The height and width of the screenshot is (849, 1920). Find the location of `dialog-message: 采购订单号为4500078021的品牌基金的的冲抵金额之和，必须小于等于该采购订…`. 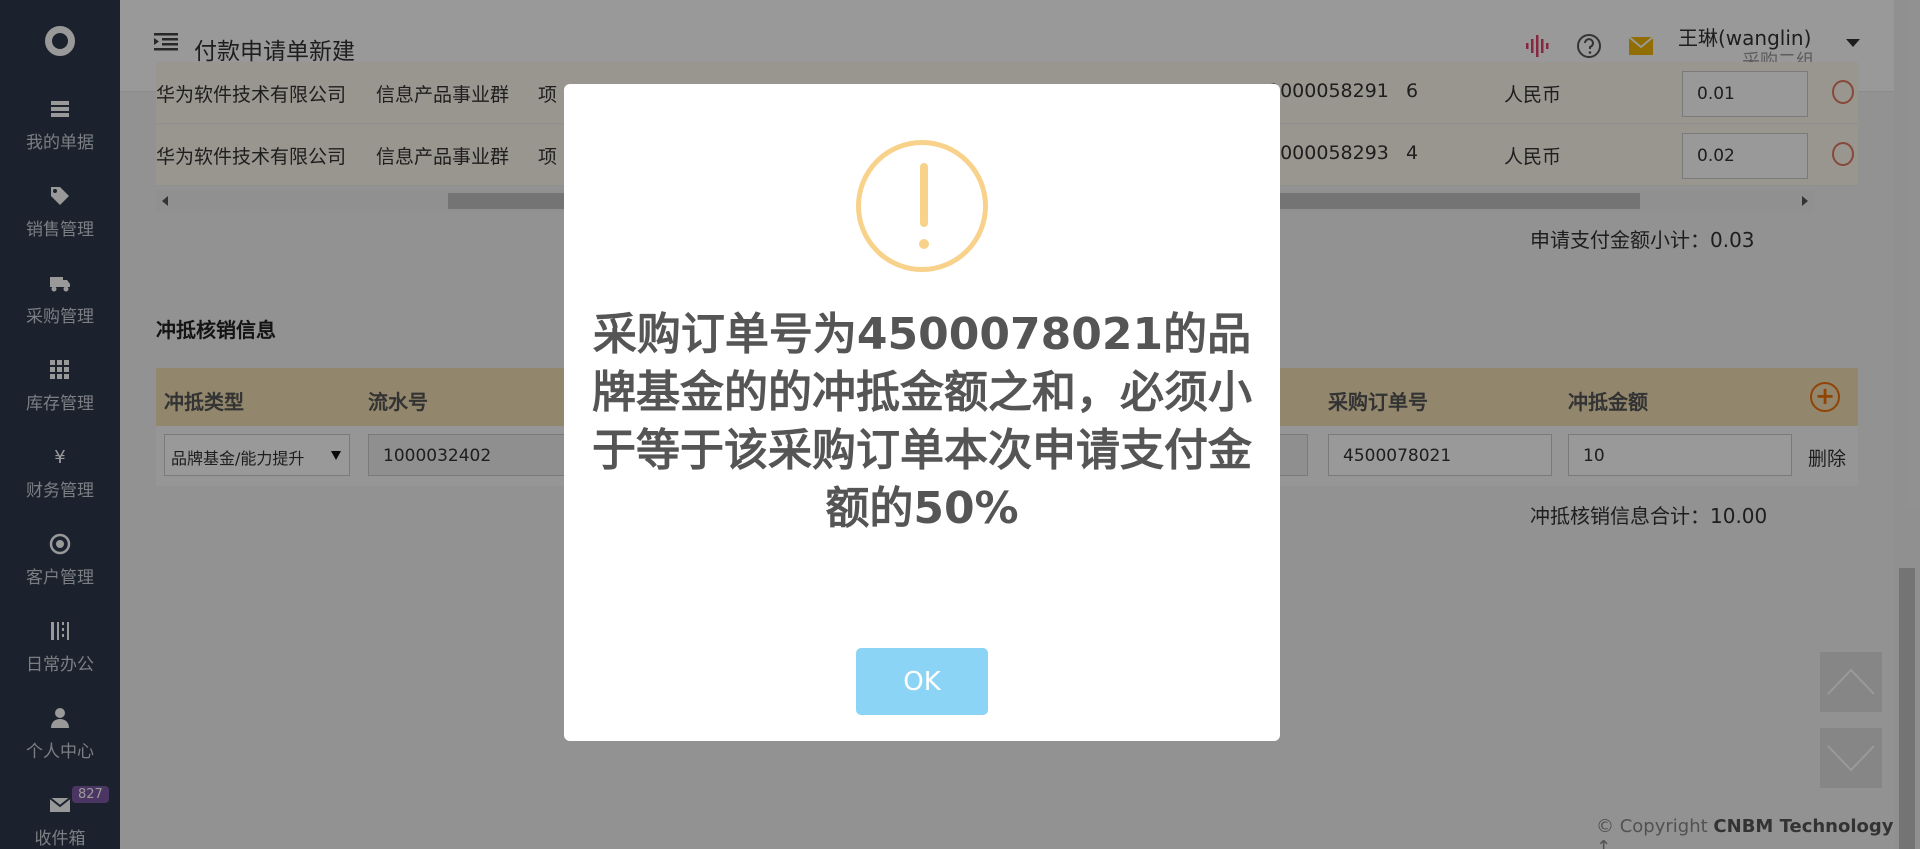

dialog-message: 采购订单号为4500078021的品牌基金的的冲抵金额之和，必须小于等于该采购订… is located at coordinates (922, 421).